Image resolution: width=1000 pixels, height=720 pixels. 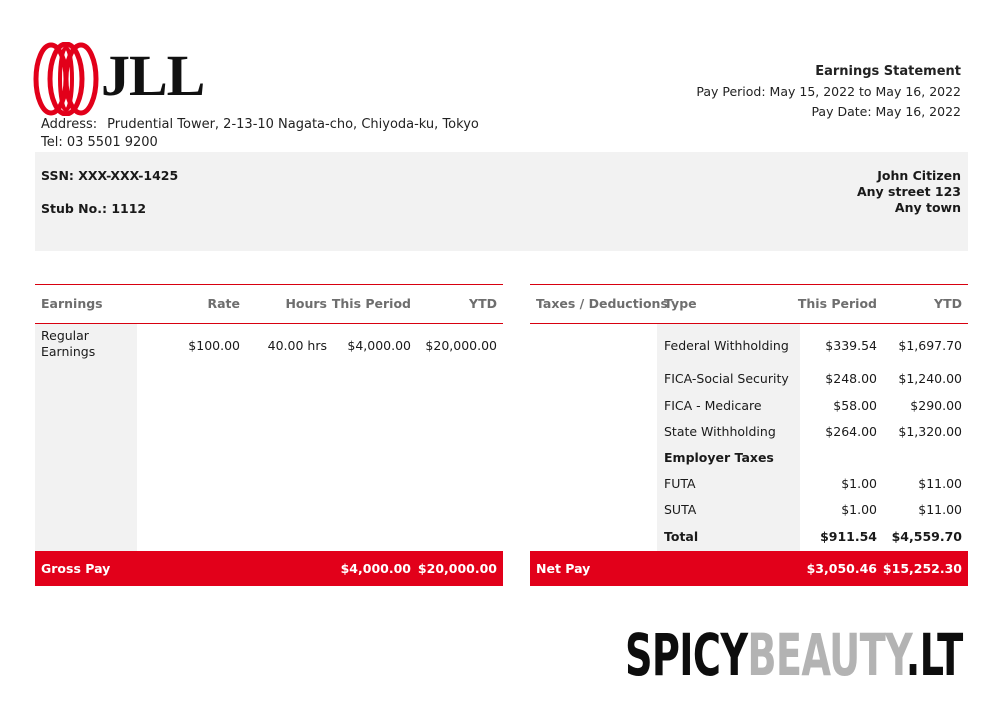 I want to click on tax-row-type: State Withholding, so click(x=720, y=431).